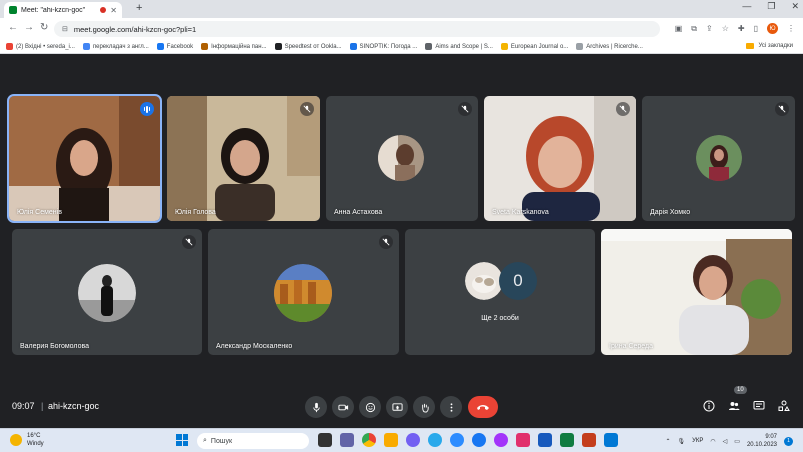  I want to click on taskbar-search: ⌕ Пошук, so click(253, 441).